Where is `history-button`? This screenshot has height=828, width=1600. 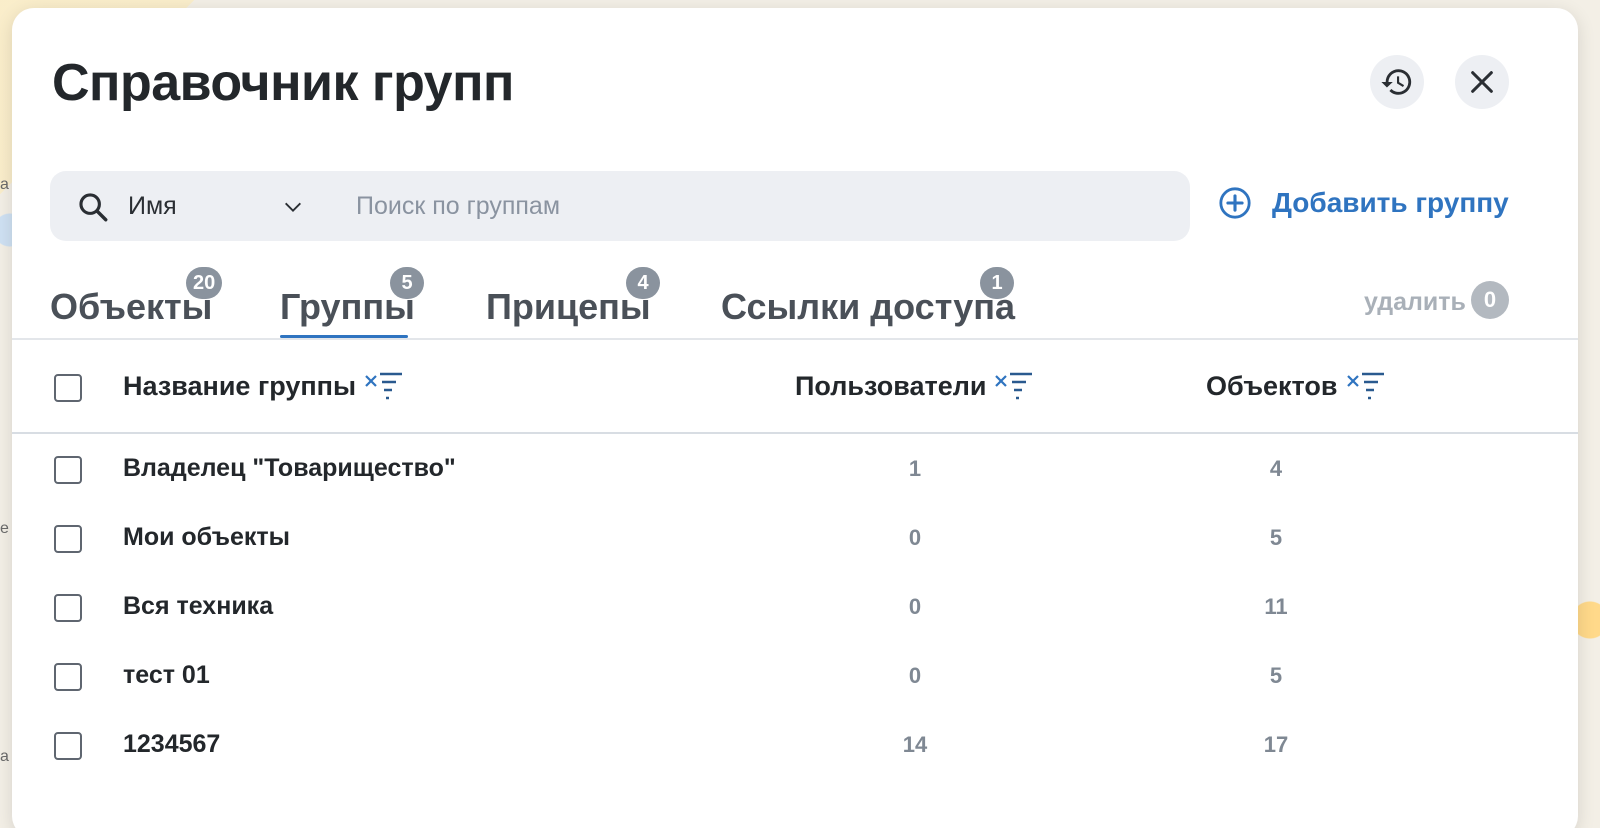
history-button is located at coordinates (1397, 82).